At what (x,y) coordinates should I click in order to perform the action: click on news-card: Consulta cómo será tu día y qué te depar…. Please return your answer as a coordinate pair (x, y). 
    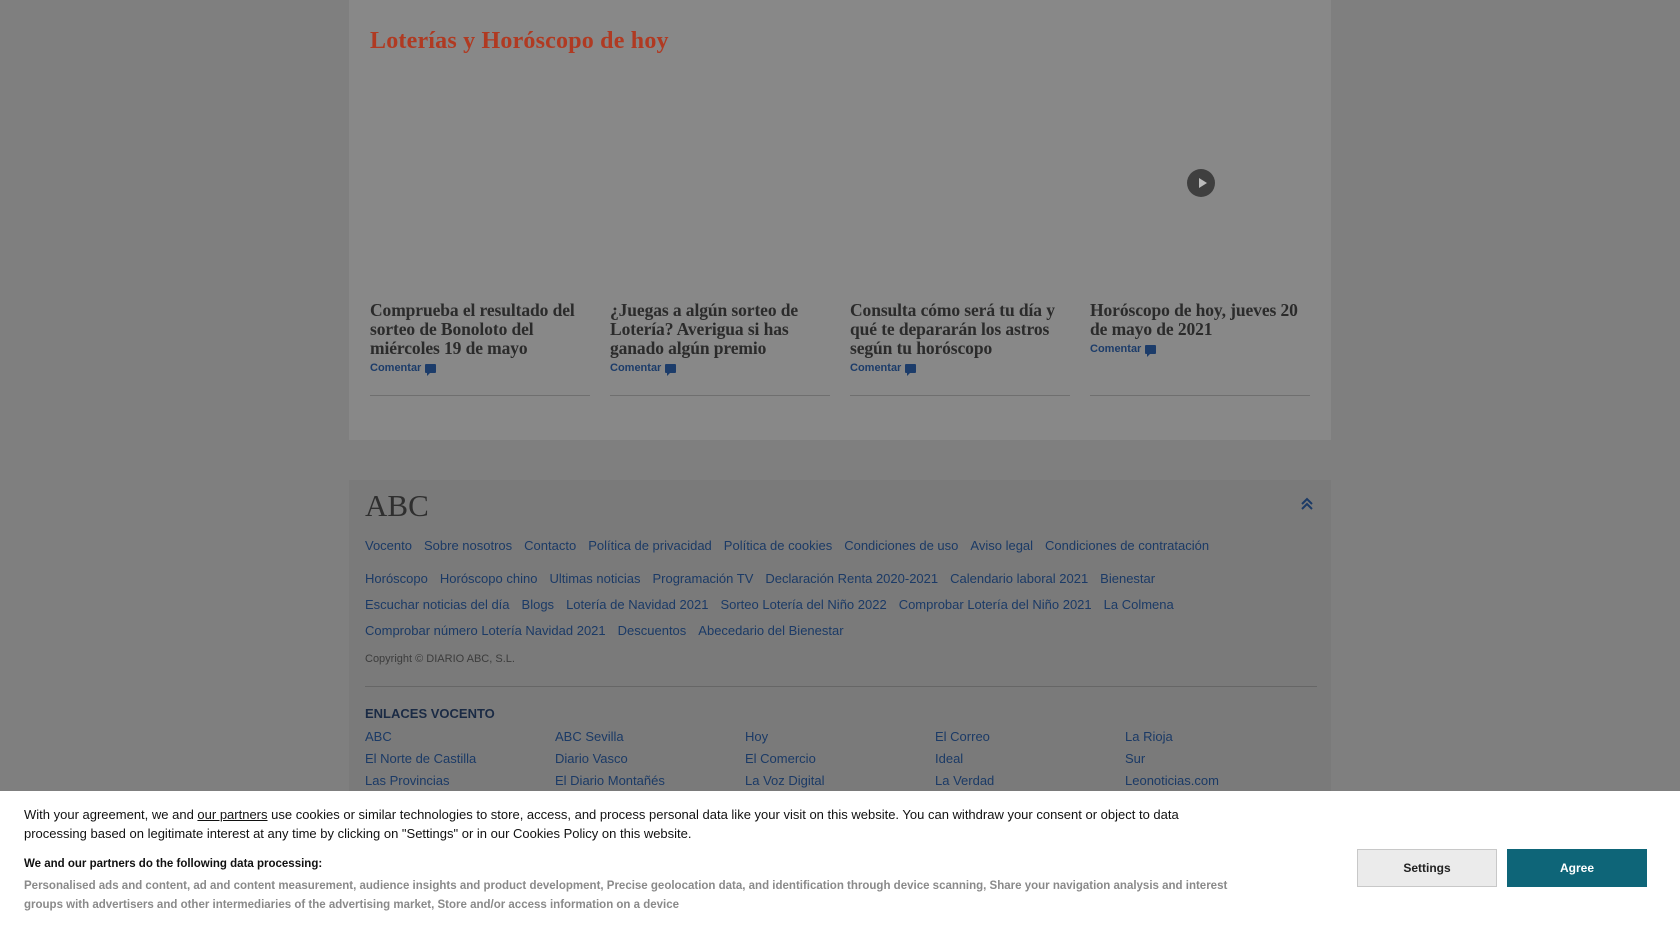
    Looking at the image, I should click on (960, 237).